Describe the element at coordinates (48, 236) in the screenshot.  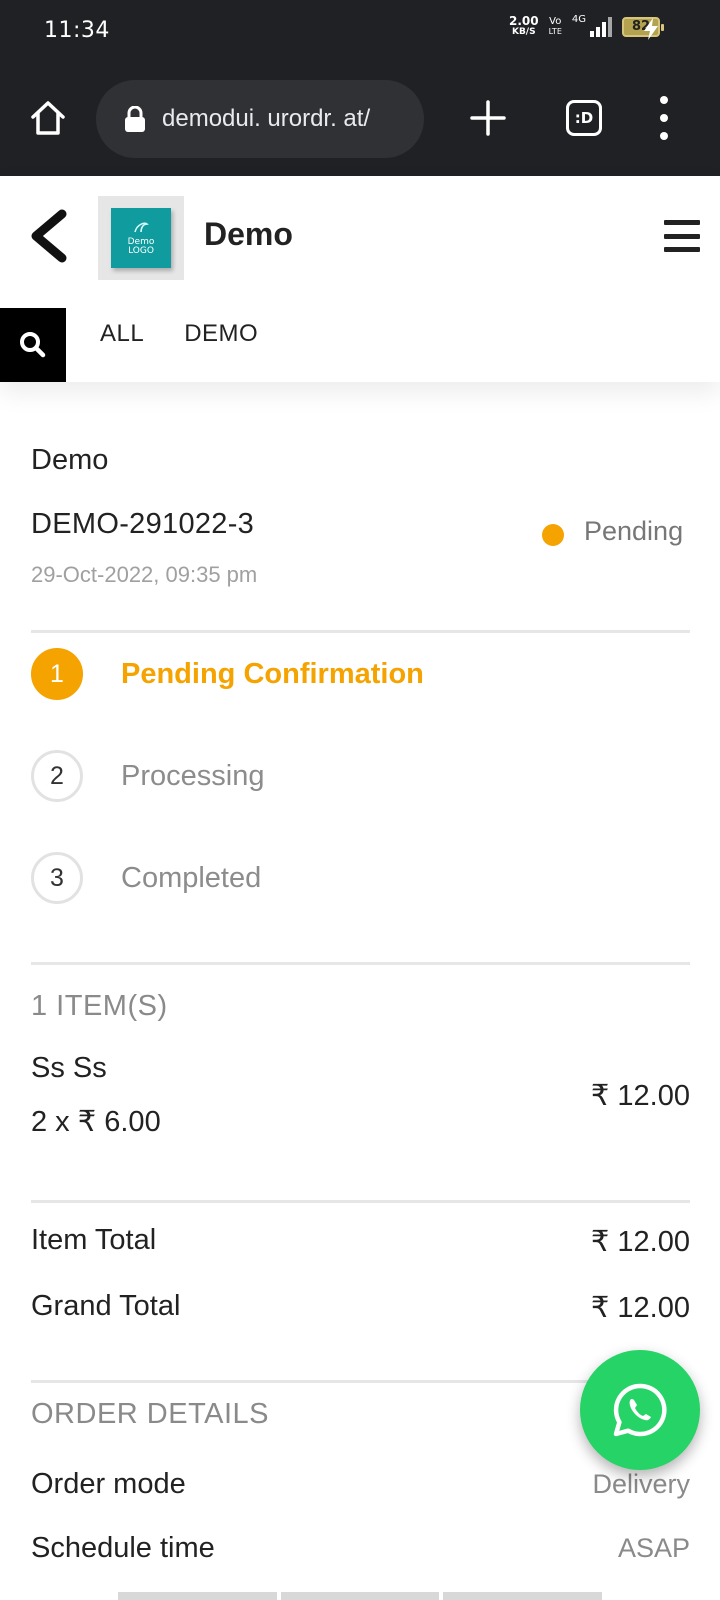
I see `back-arrow-icon` at that location.